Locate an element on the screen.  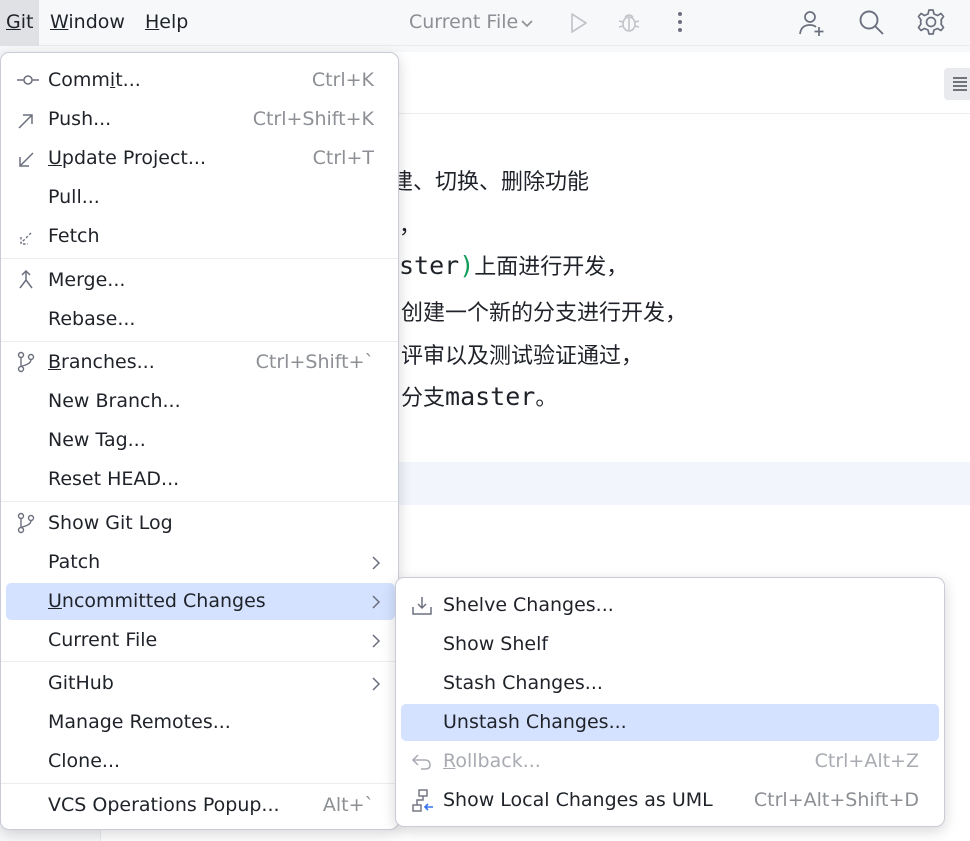
uncommitted-changes-label-rest: ncommitted Changes is located at coordinates (163, 601).